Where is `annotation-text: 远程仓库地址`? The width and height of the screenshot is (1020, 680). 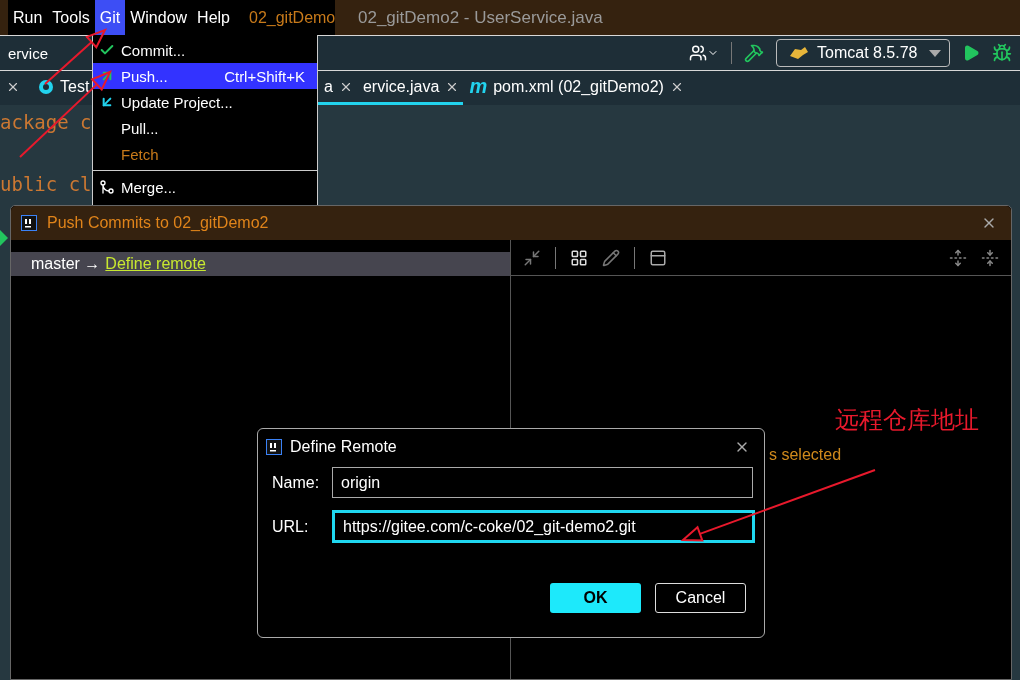
annotation-text: 远程仓库地址 is located at coordinates (907, 420).